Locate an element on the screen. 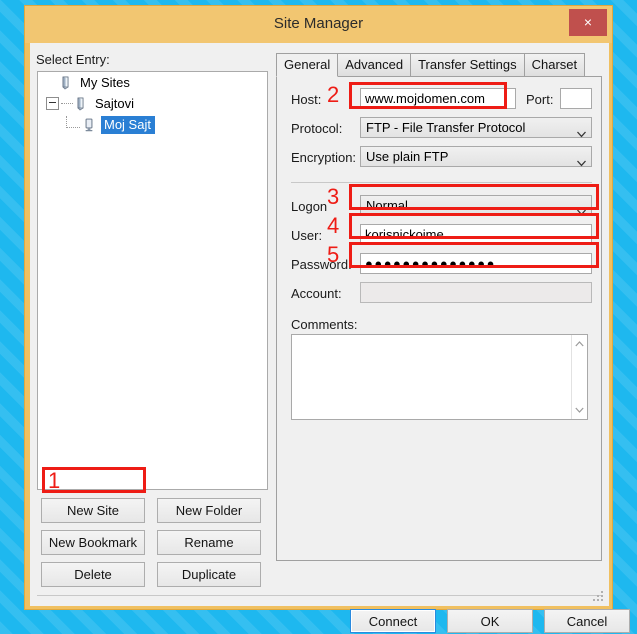 The image size is (637, 634). encryption-combo: Use plain FTP is located at coordinates (476, 156).